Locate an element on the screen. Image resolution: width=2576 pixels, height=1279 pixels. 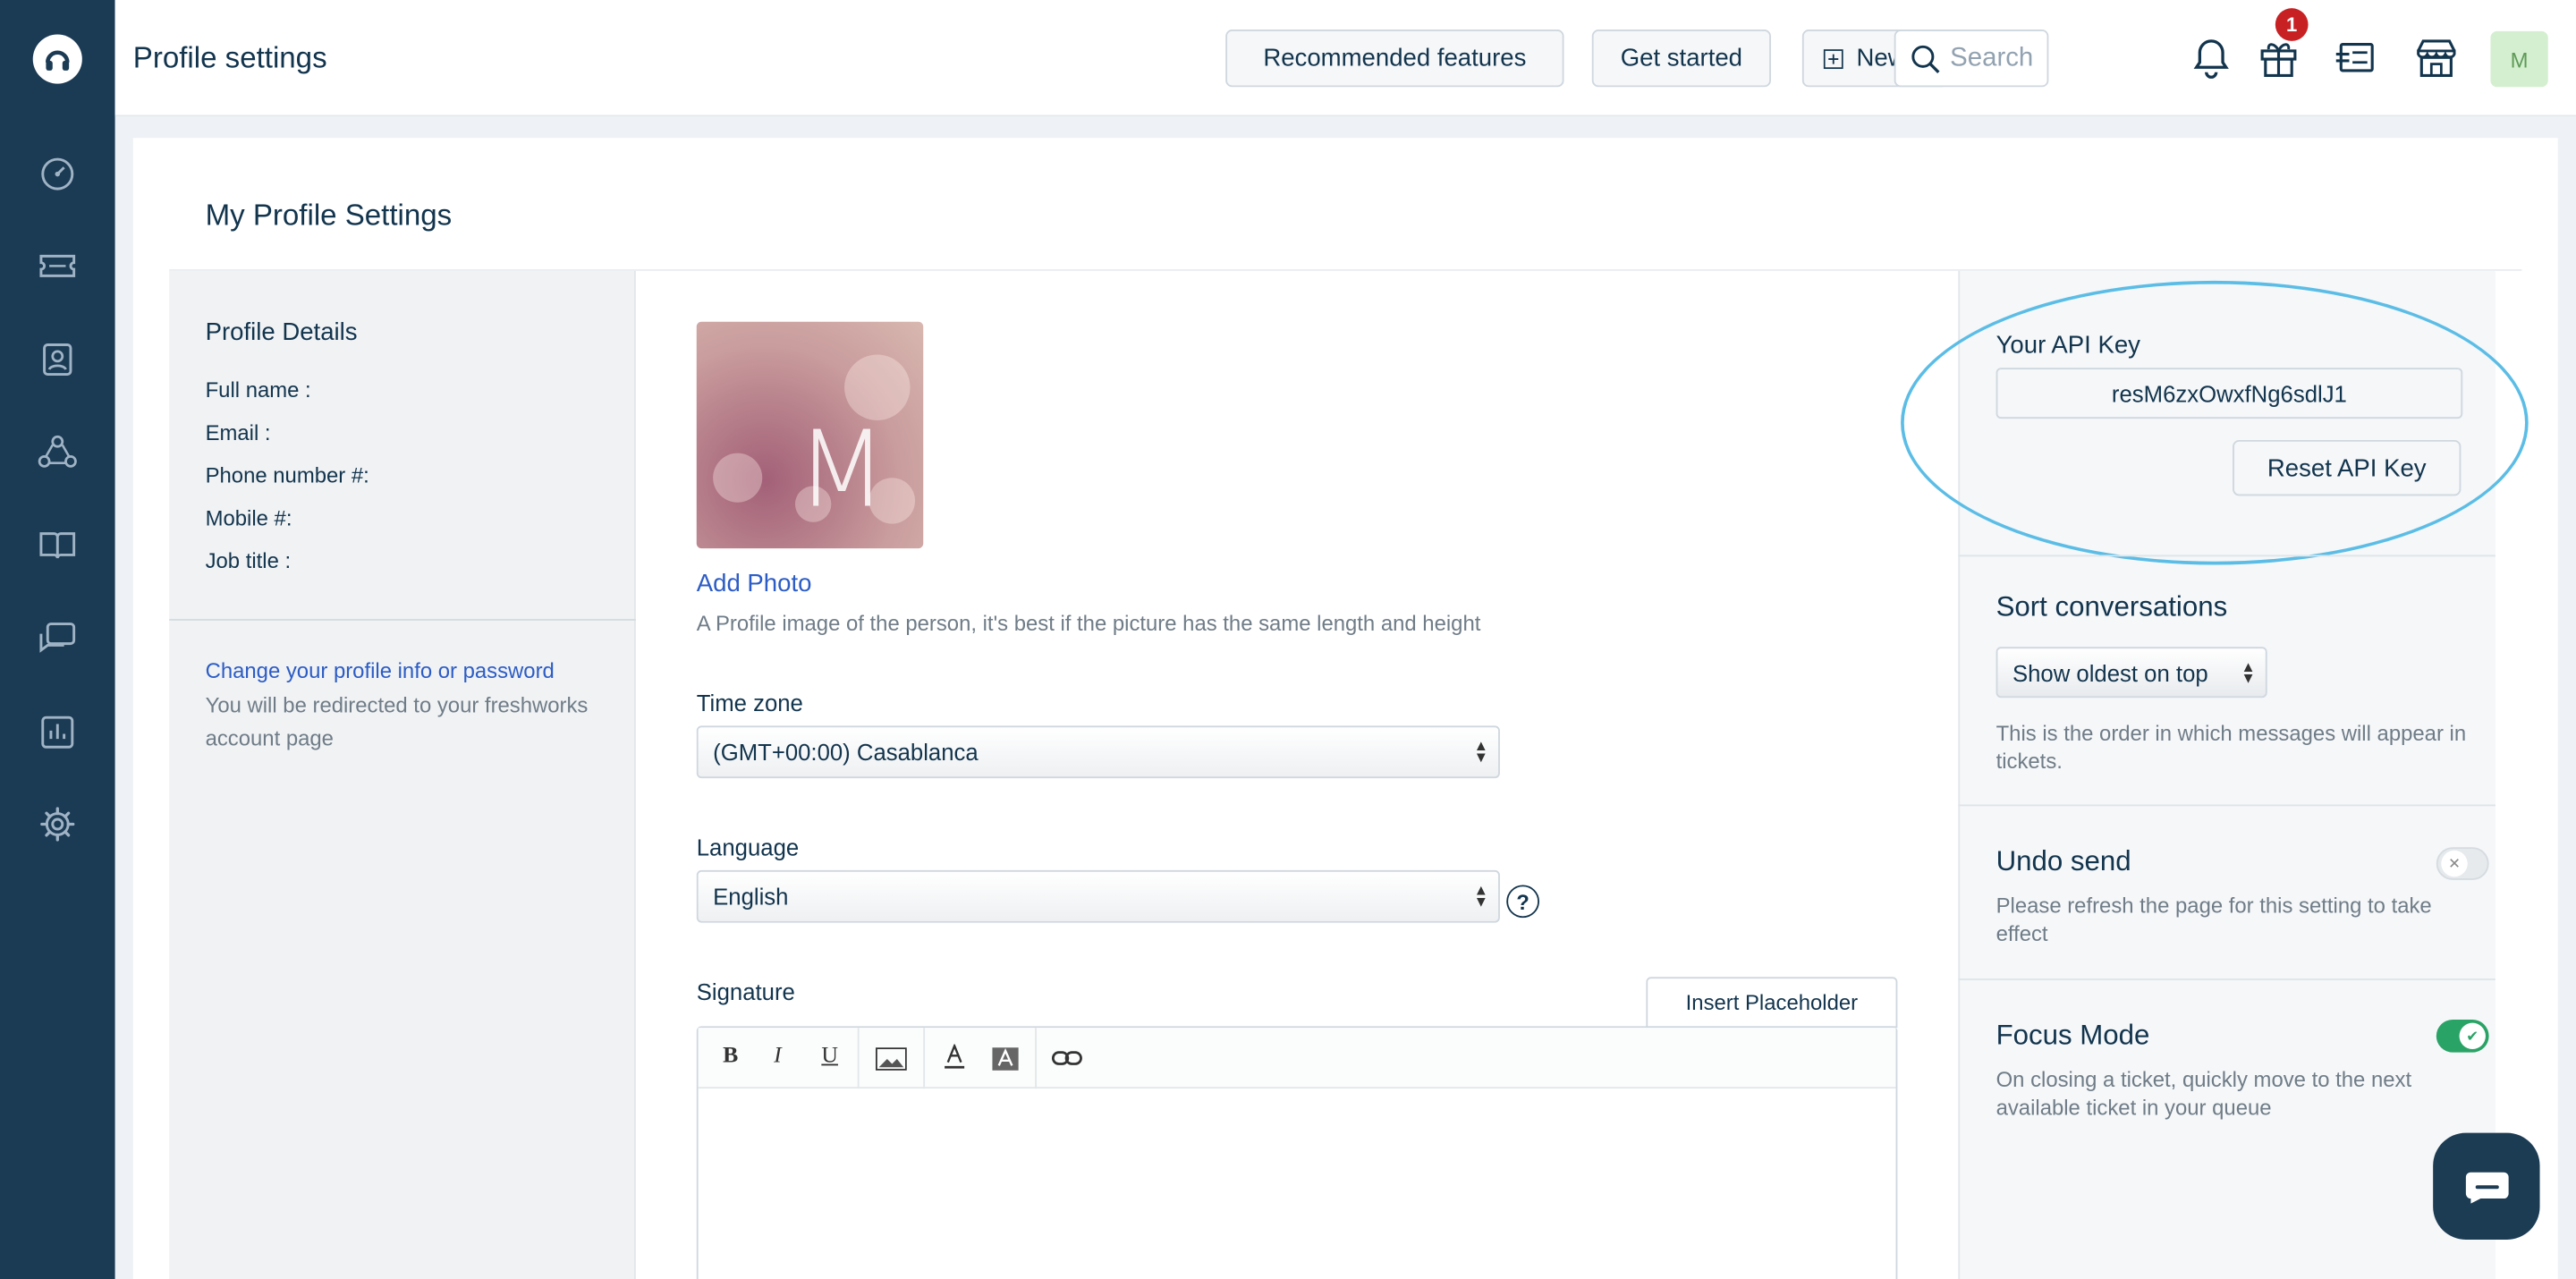
user-avatar: M is located at coordinates (2519, 59).